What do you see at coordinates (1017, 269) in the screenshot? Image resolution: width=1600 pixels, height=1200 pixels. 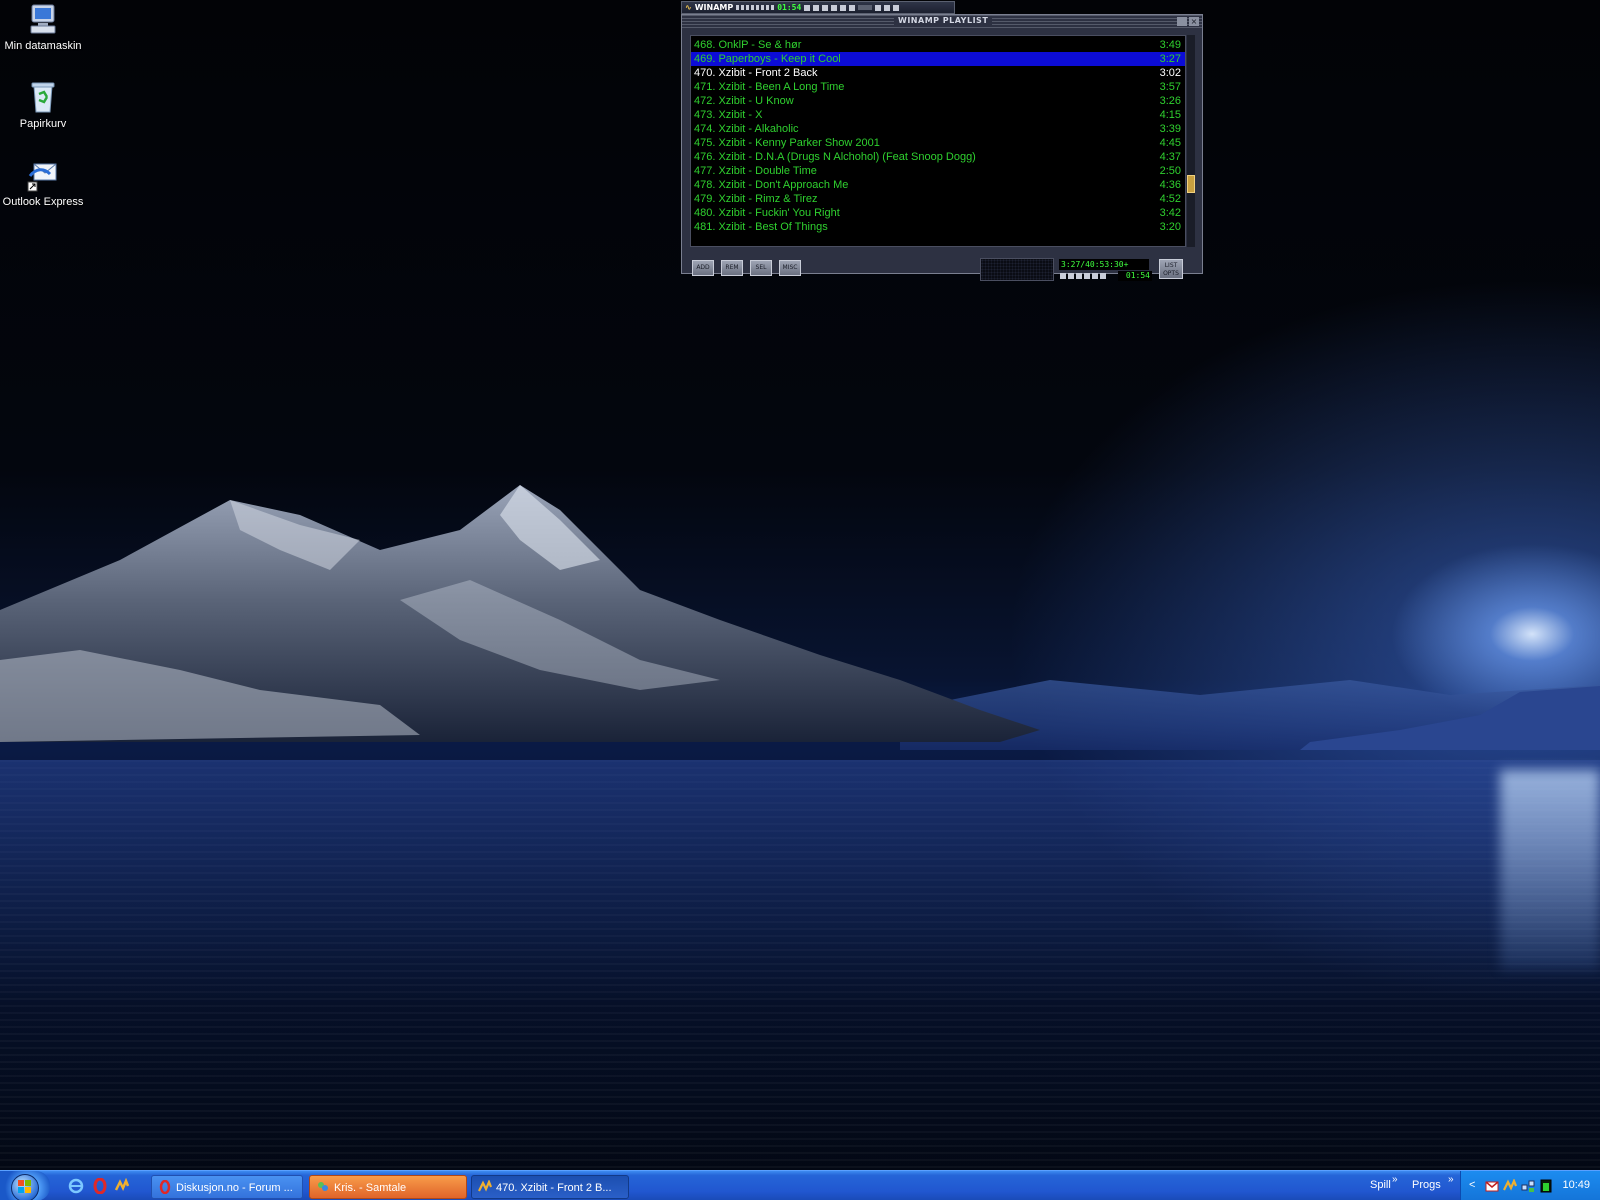 I see `playlist-visualizer` at bounding box center [1017, 269].